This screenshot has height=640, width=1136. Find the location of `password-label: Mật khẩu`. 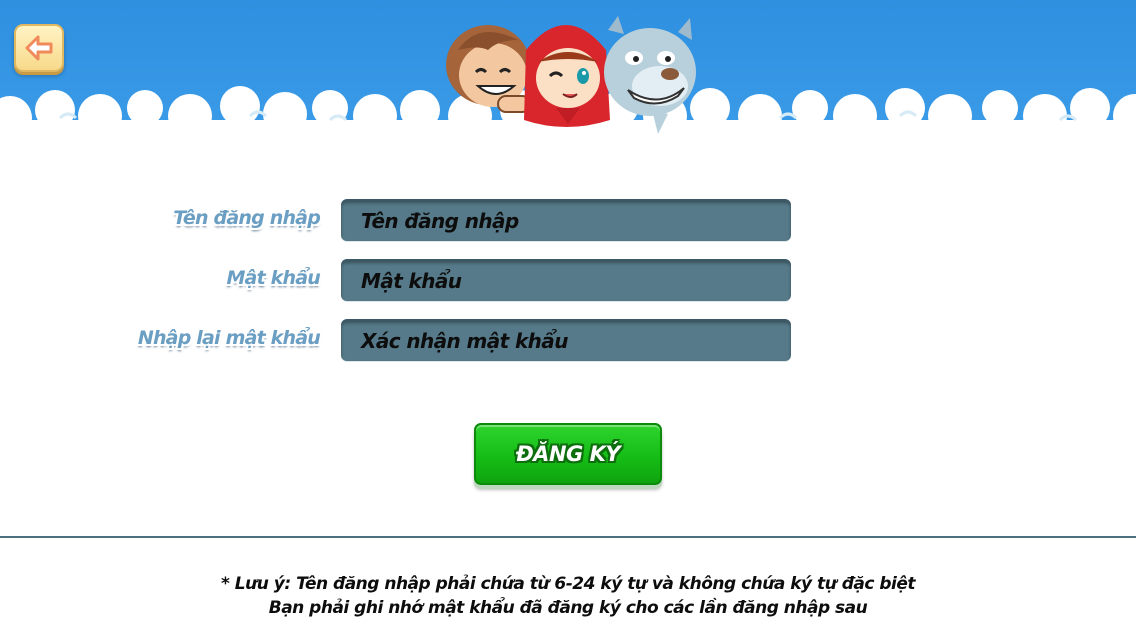

password-label: Mật khẩu is located at coordinates (273, 278).